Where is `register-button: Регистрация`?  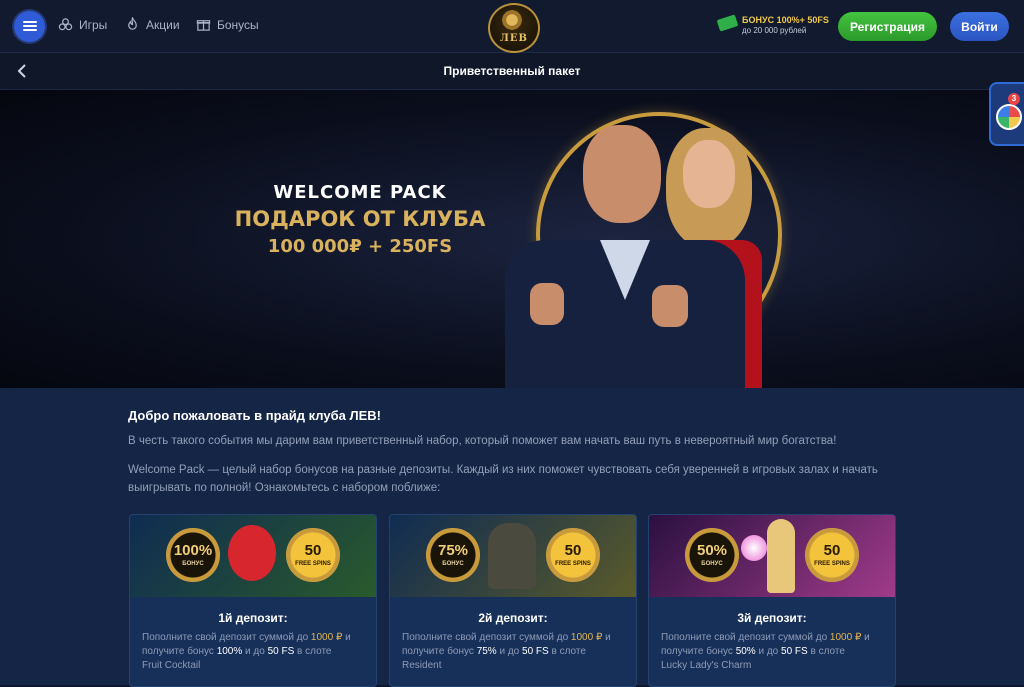
register-button: Регистрация is located at coordinates (887, 26).